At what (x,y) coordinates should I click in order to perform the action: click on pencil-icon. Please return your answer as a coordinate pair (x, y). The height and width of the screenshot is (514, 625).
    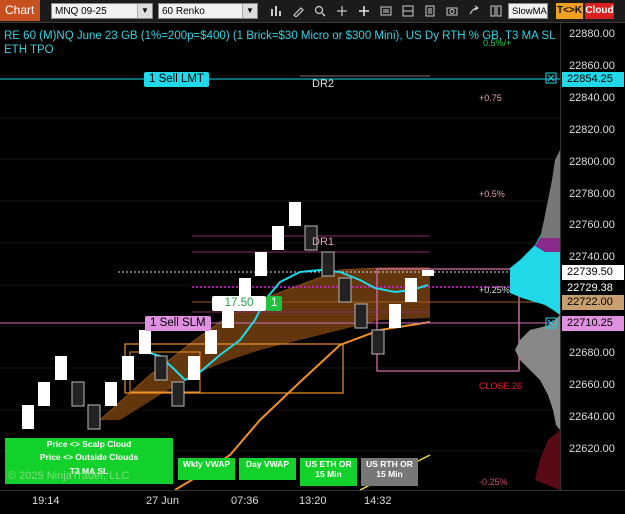
    Looking at the image, I should click on (298, 11).